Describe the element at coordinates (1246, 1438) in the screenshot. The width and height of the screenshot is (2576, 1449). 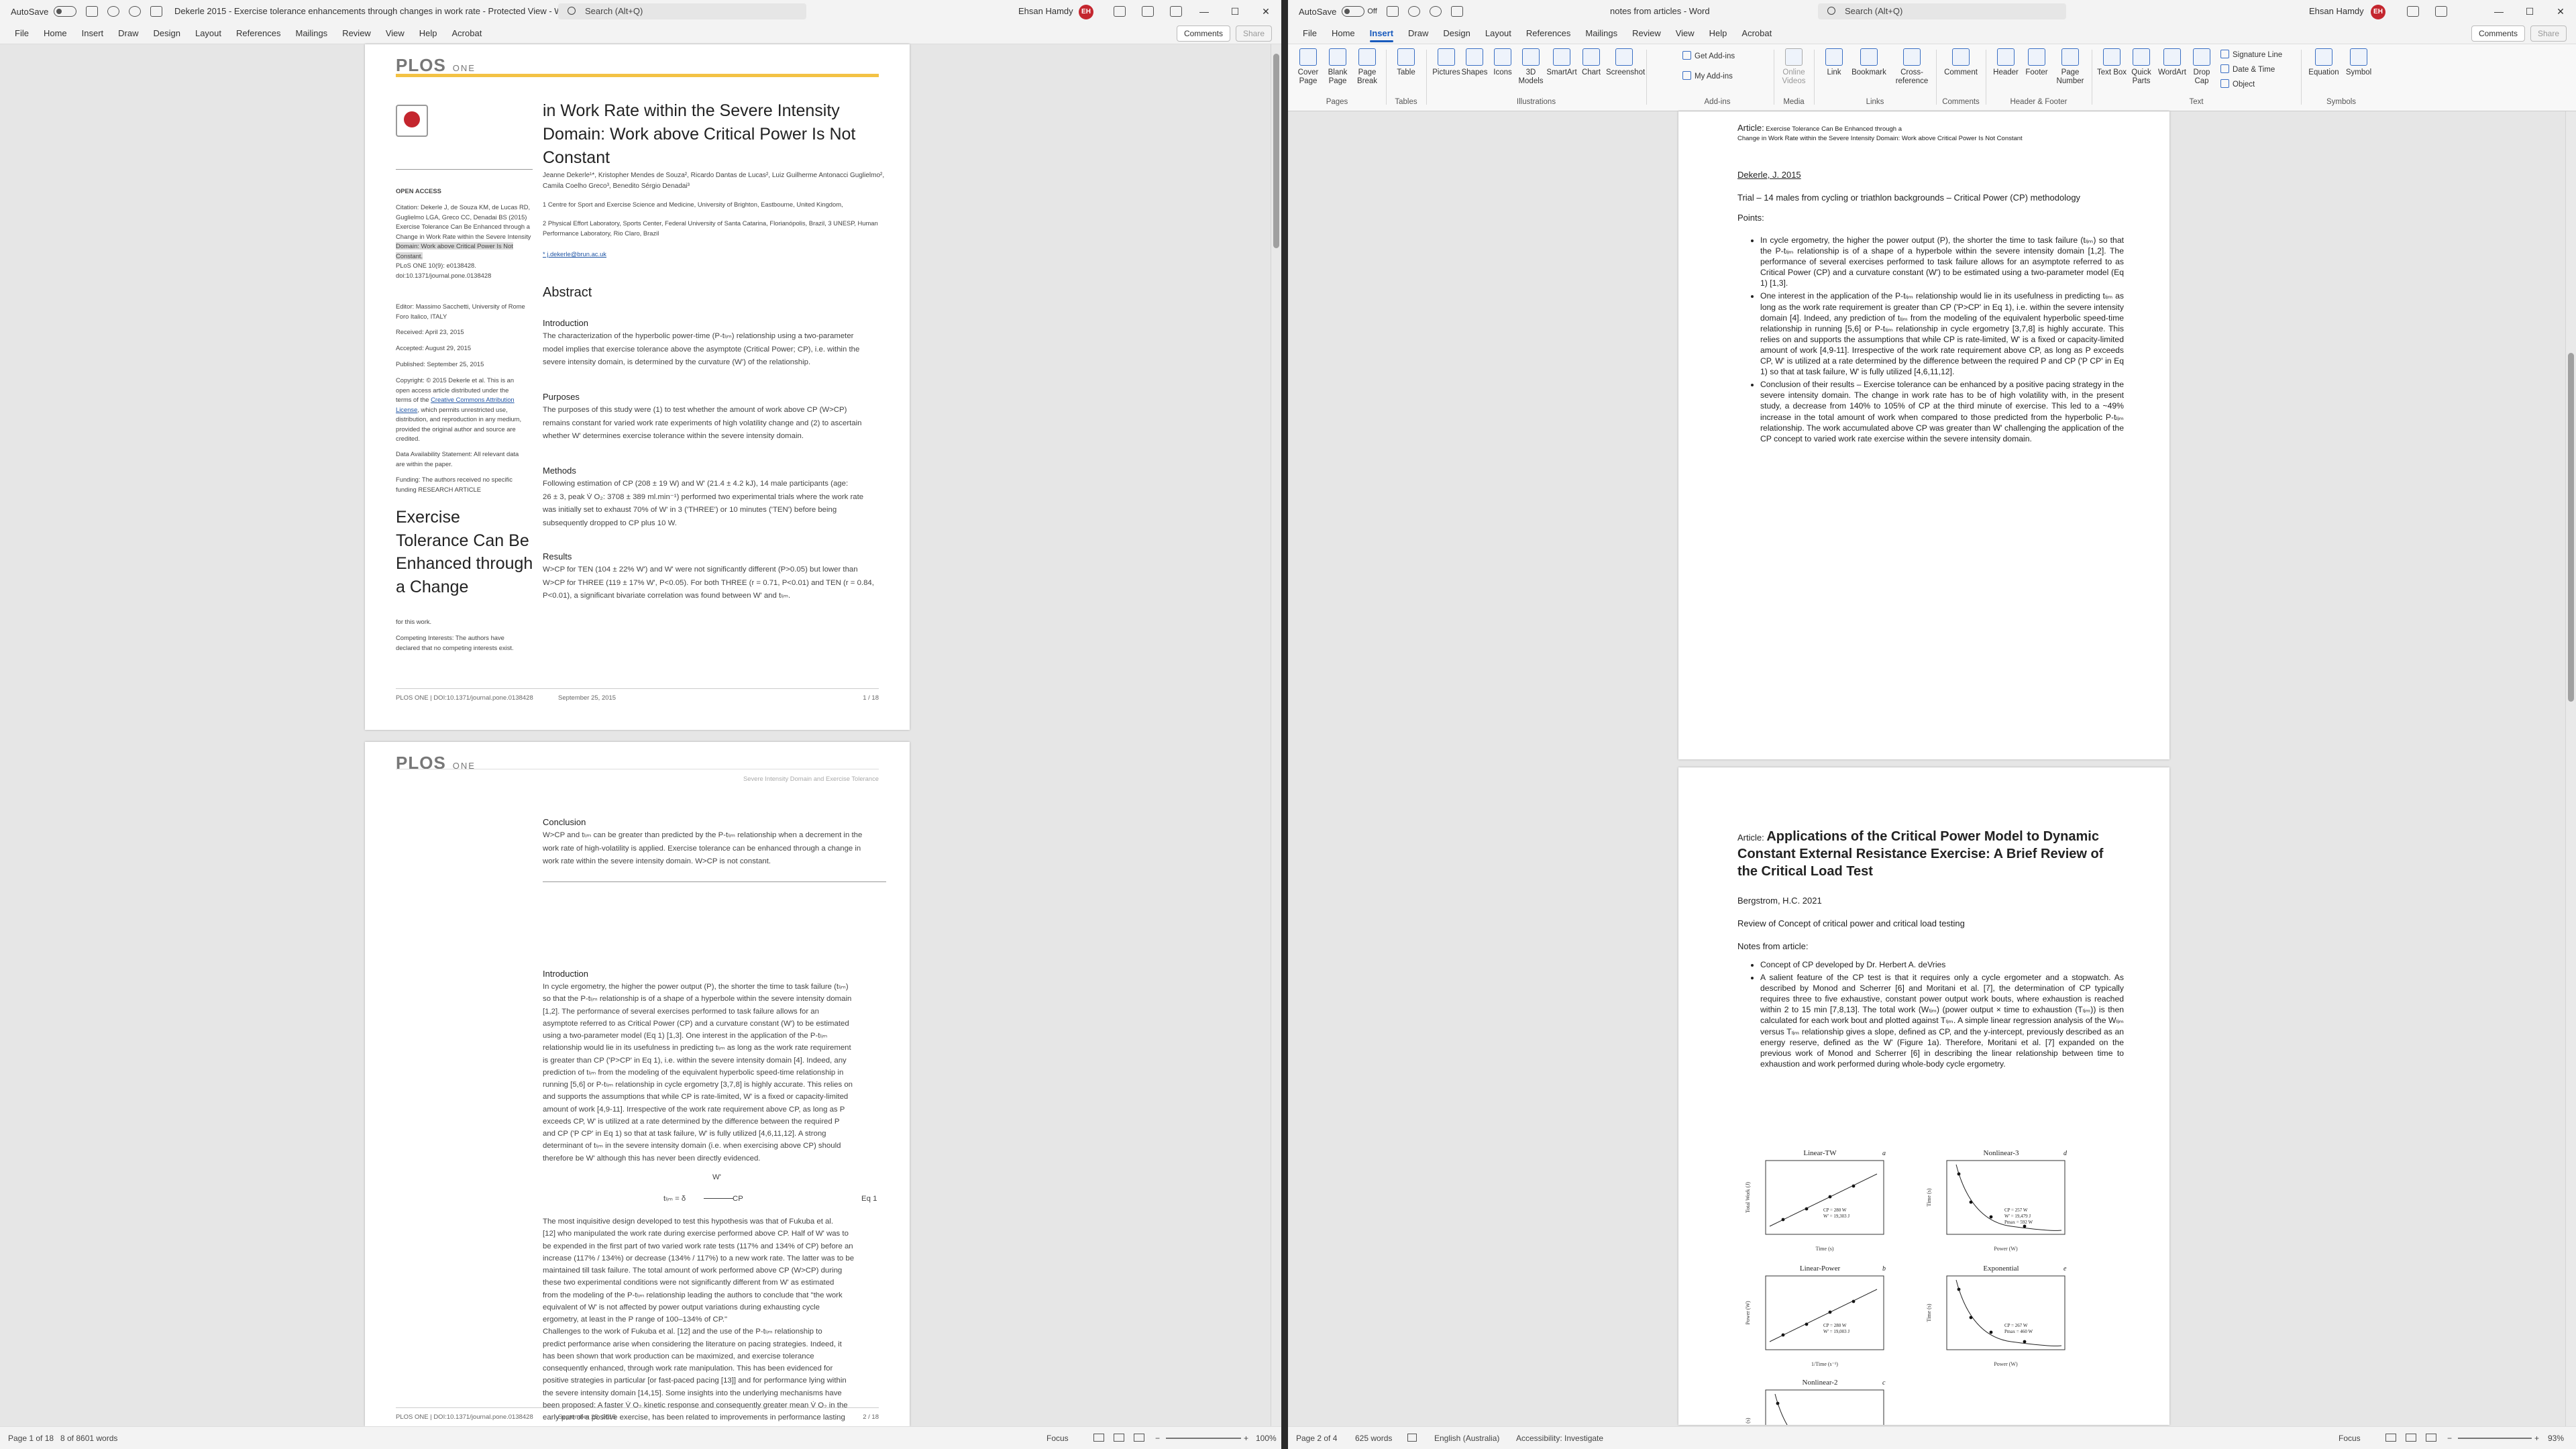
I see `zoom-in-icon: +` at that location.